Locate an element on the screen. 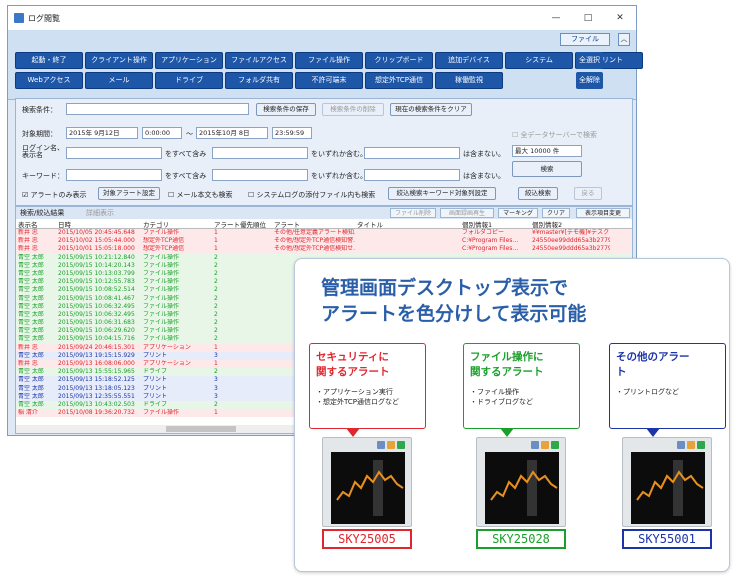  target-alert-button: 対象アラート設定 is located at coordinates (129, 193).